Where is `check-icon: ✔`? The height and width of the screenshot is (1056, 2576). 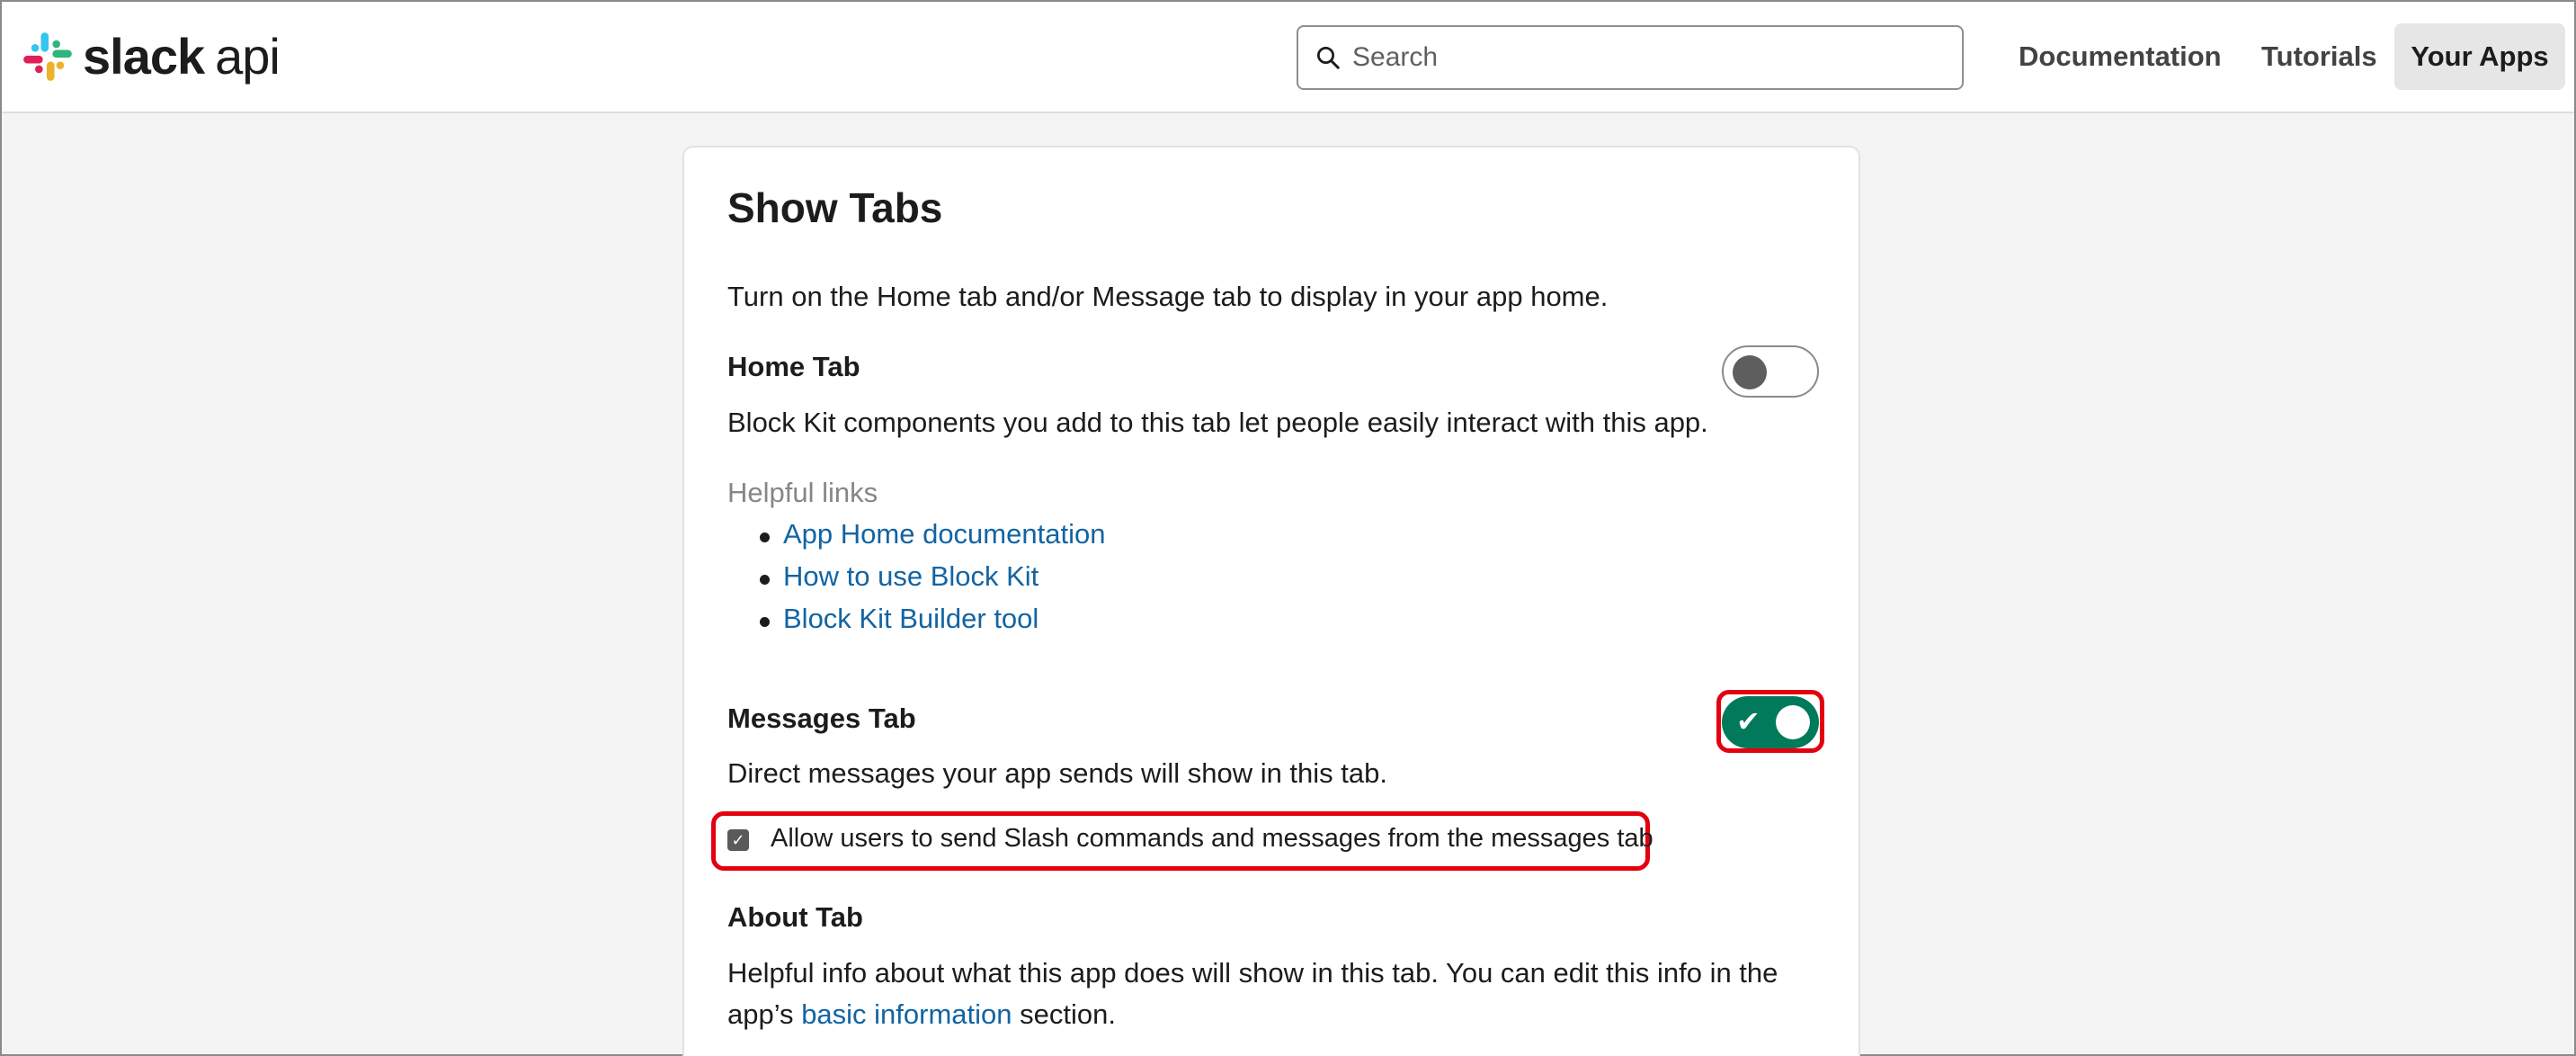
check-icon: ✔ is located at coordinates (1748, 721).